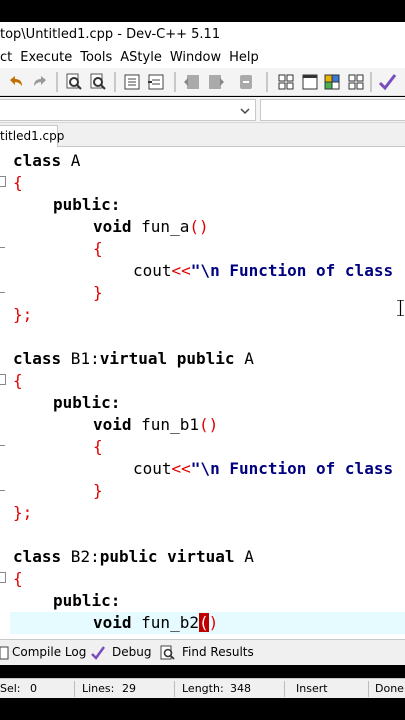  Describe the element at coordinates (10, 688) in the screenshot. I see `sel-label: Sel:` at that location.